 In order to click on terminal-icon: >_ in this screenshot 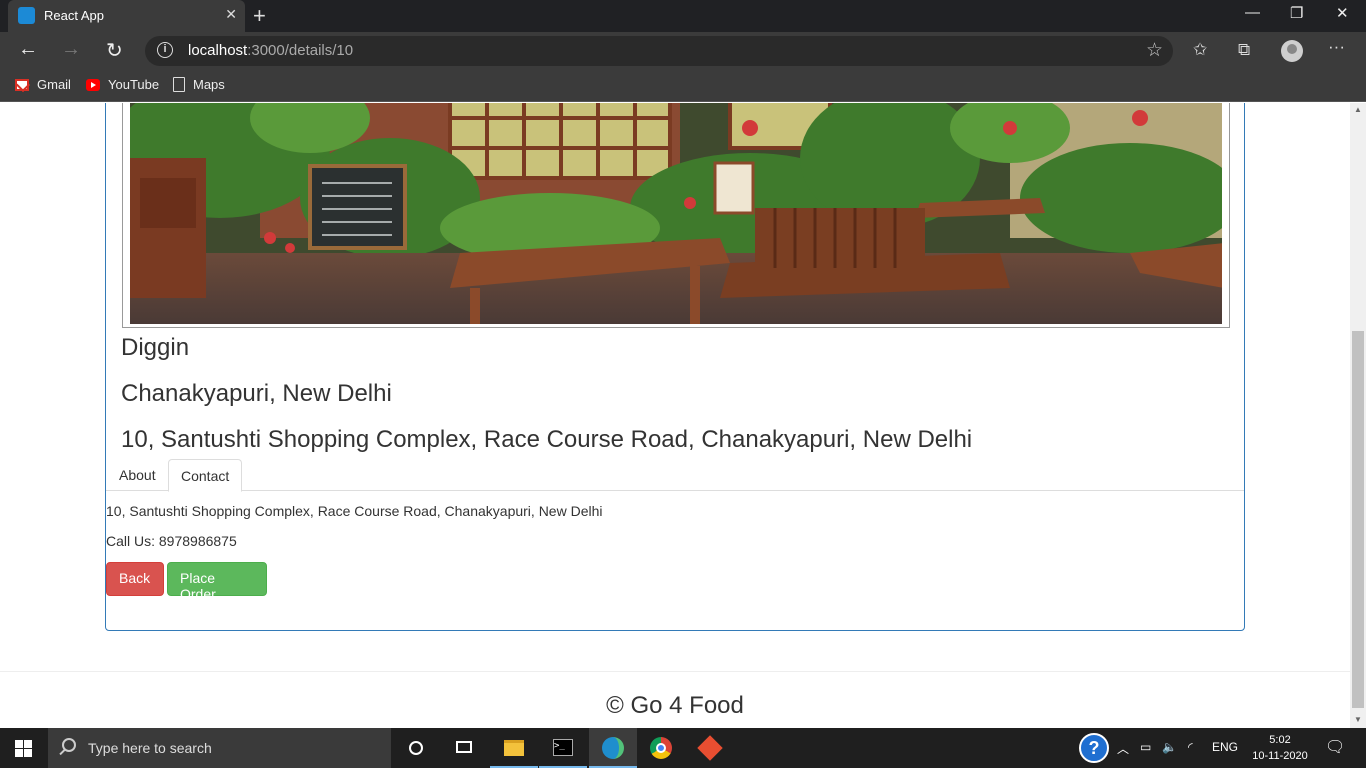, I will do `click(563, 748)`.